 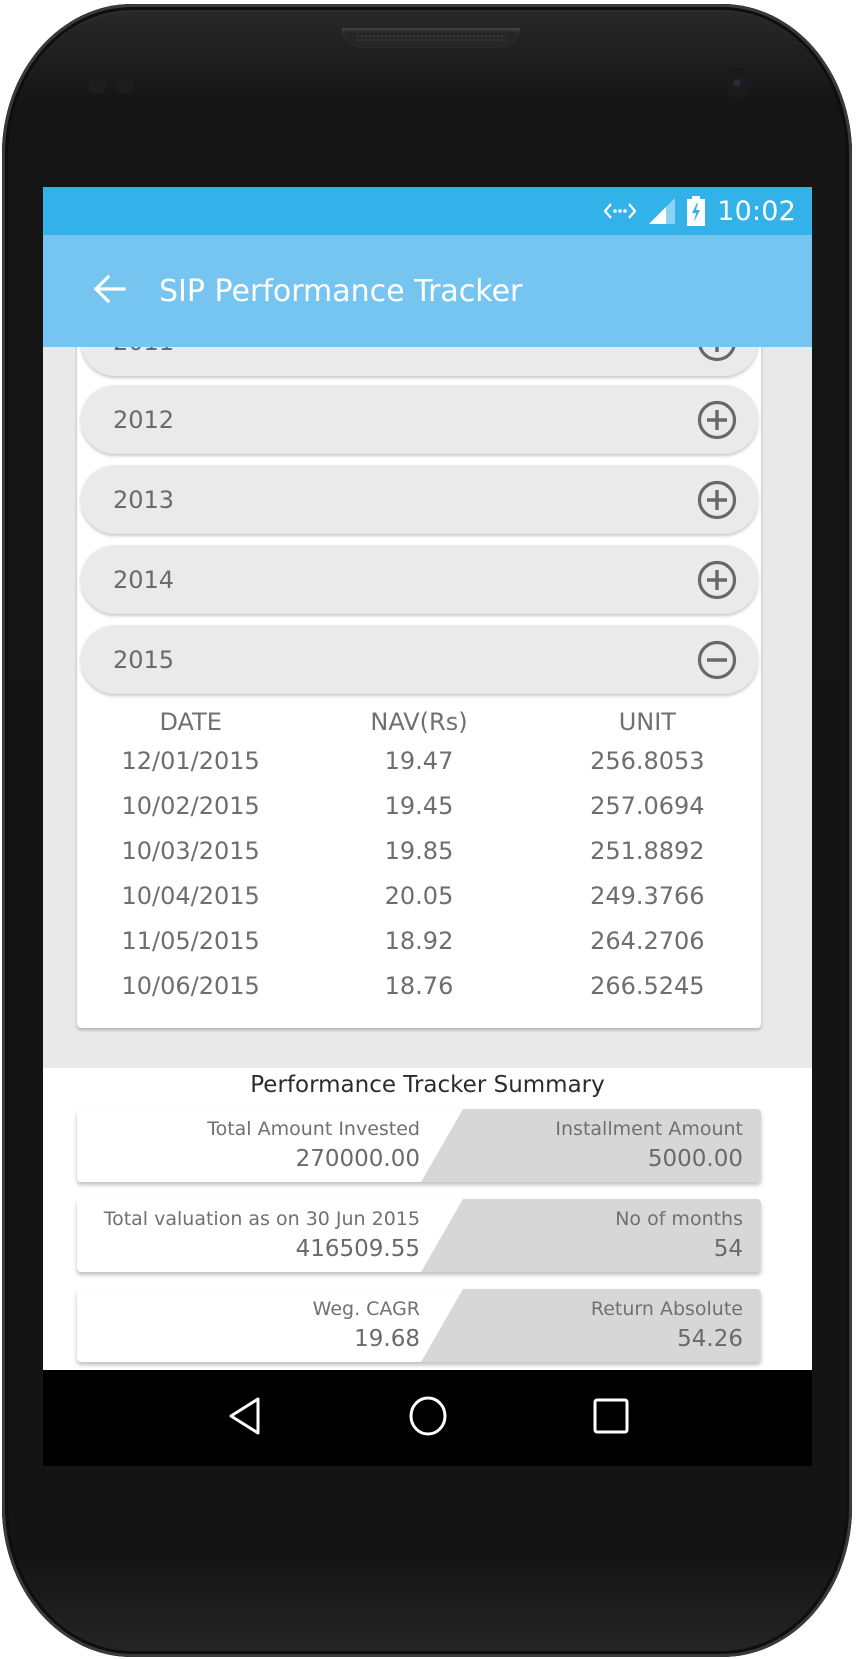 I want to click on arrow-left-icon, so click(x=109, y=291).